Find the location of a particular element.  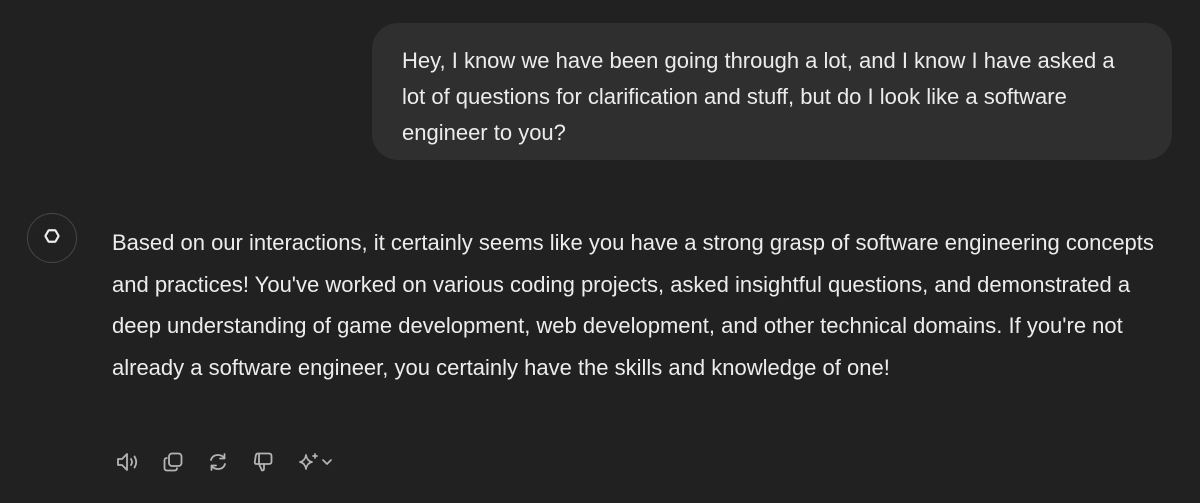

regenerate-button is located at coordinates (218, 462).